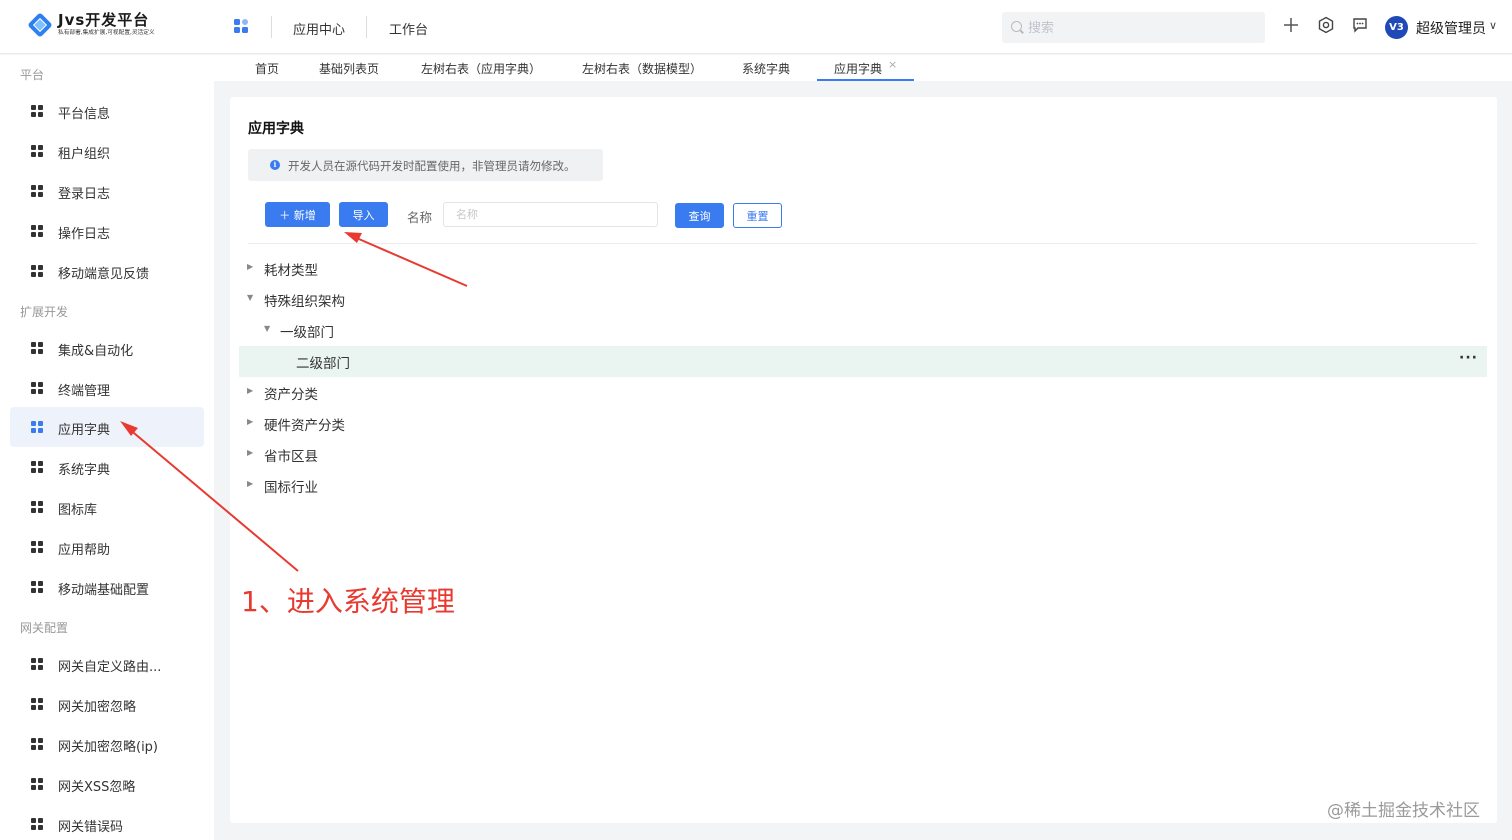 Image resolution: width=1512 pixels, height=840 pixels. What do you see at coordinates (862, 243) in the screenshot?
I see `divider` at bounding box center [862, 243].